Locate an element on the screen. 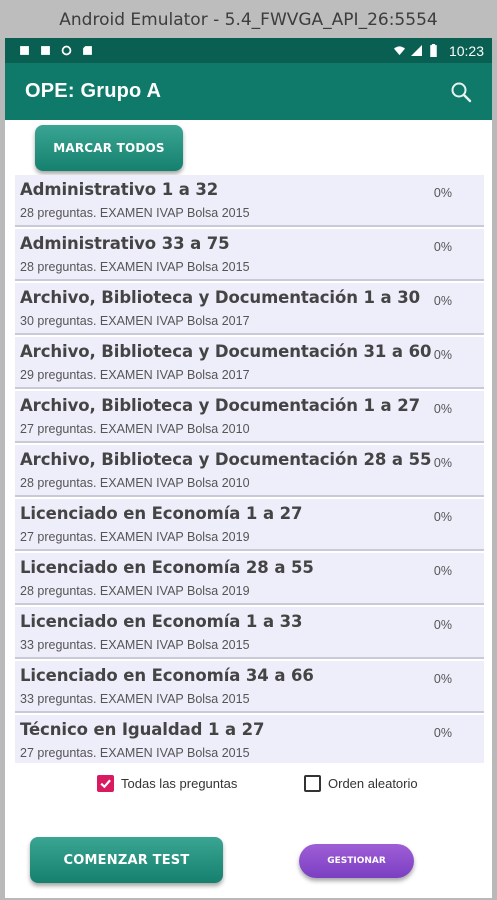  status-bar: 10:23 is located at coordinates (248, 50).